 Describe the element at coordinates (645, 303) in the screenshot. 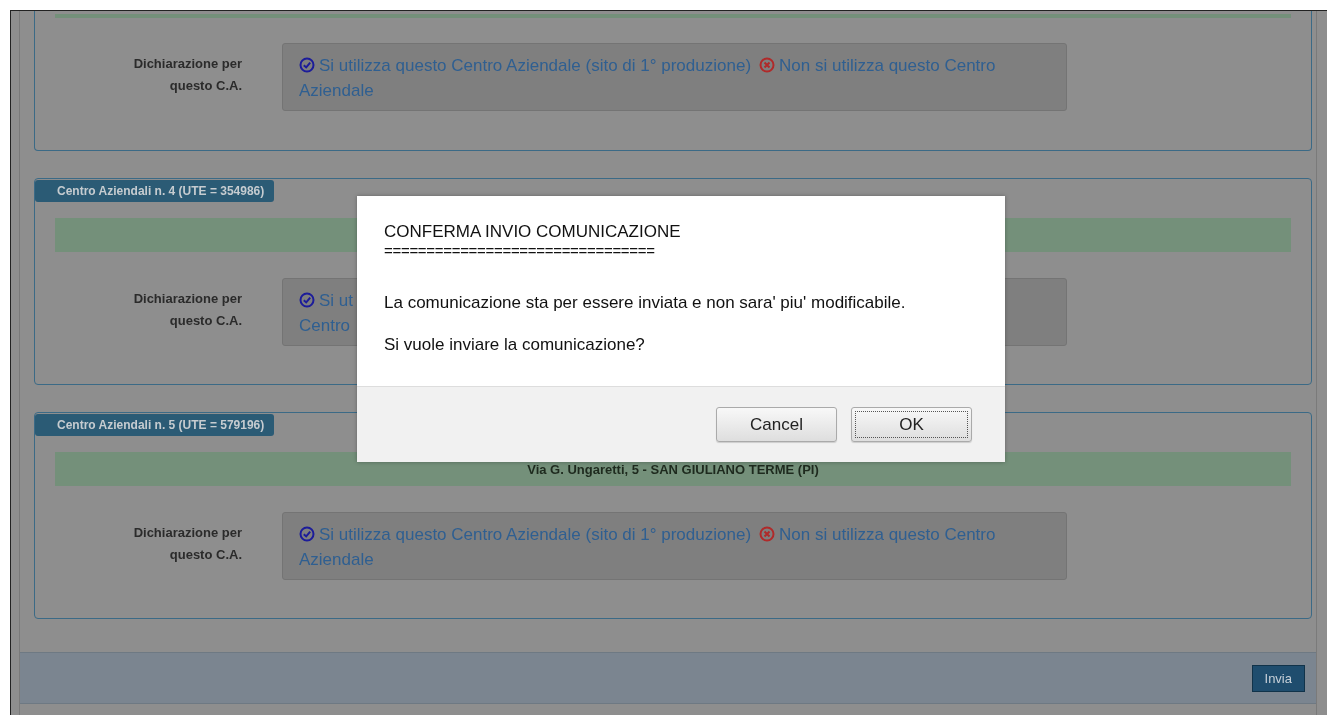

I see `dialog-message: La comunicazione sta per essere inviata e non sara' piu' modificabile.` at that location.